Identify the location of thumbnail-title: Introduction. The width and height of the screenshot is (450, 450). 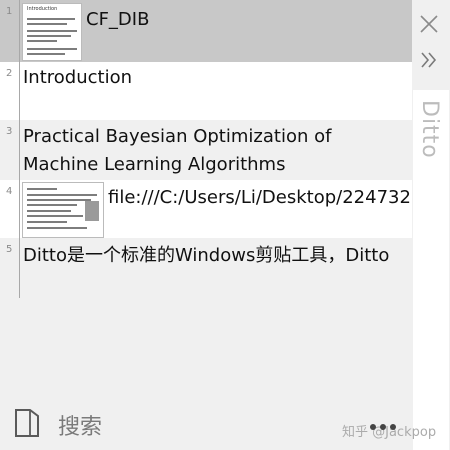
(42, 9).